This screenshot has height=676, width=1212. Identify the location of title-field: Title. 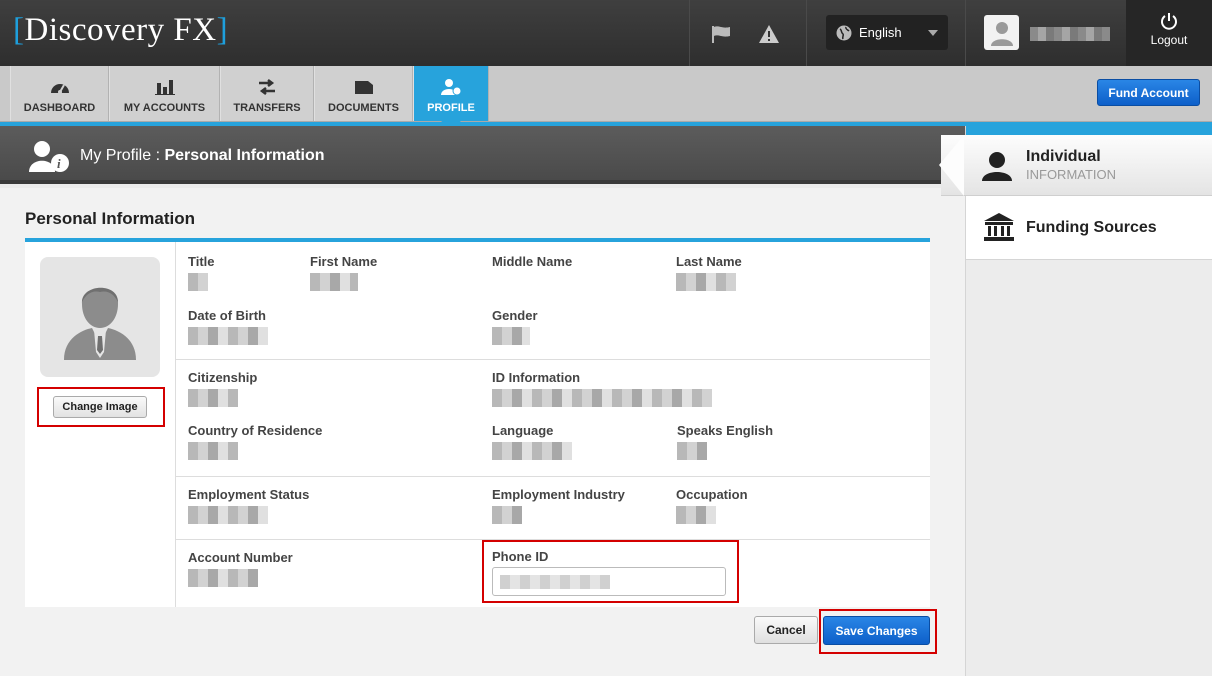
(201, 272).